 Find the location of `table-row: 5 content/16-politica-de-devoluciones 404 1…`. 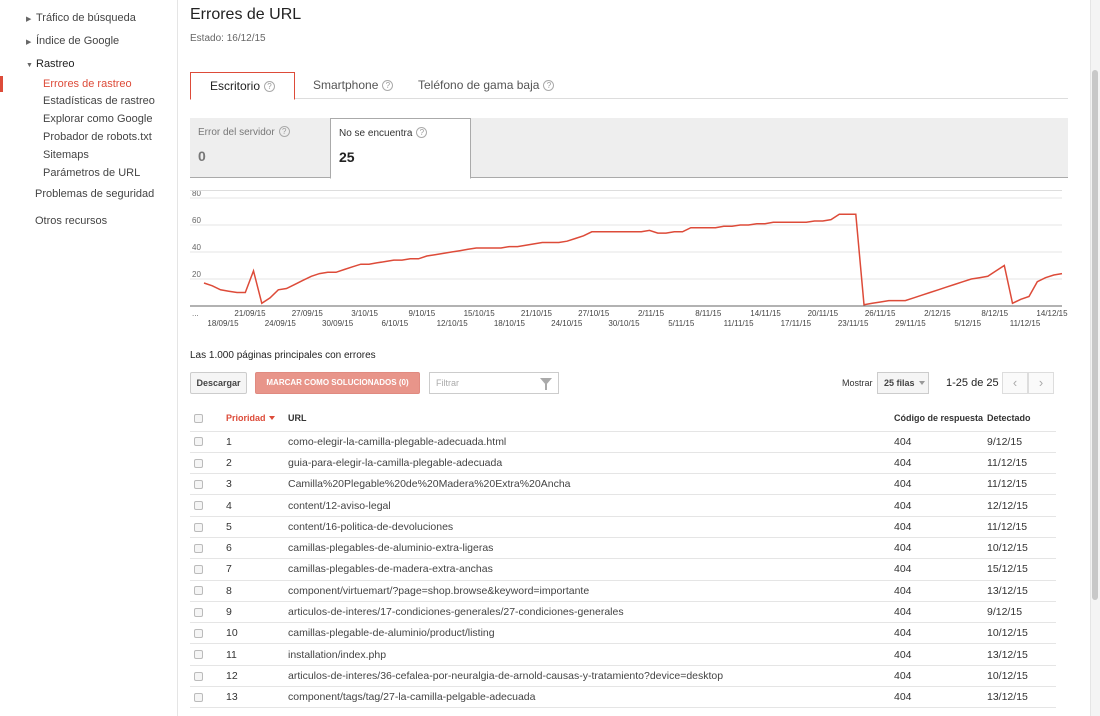

table-row: 5 content/16-politica-de-devoluciones 404 1… is located at coordinates (623, 527).